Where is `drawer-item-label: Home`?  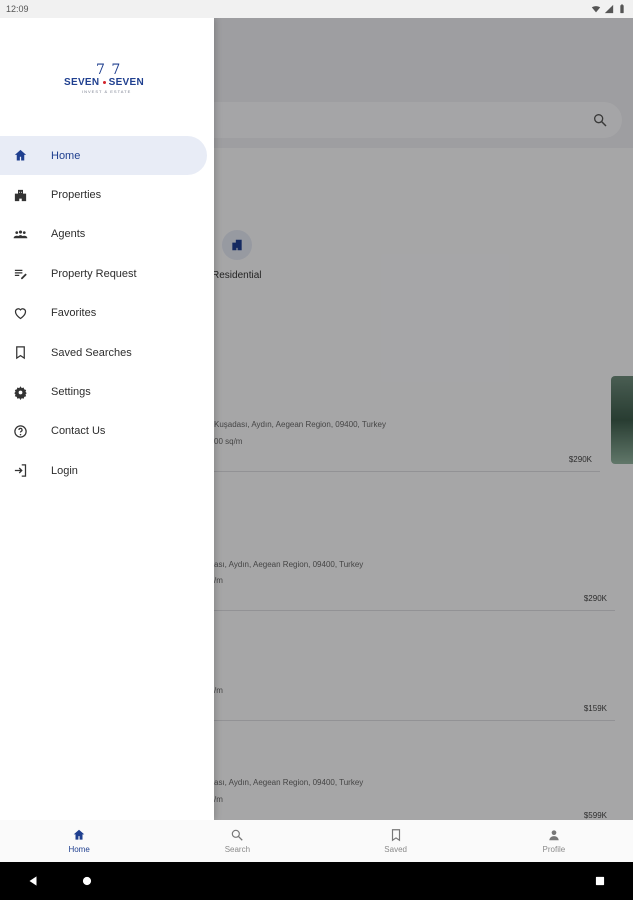
drawer-item-label: Home is located at coordinates (66, 155).